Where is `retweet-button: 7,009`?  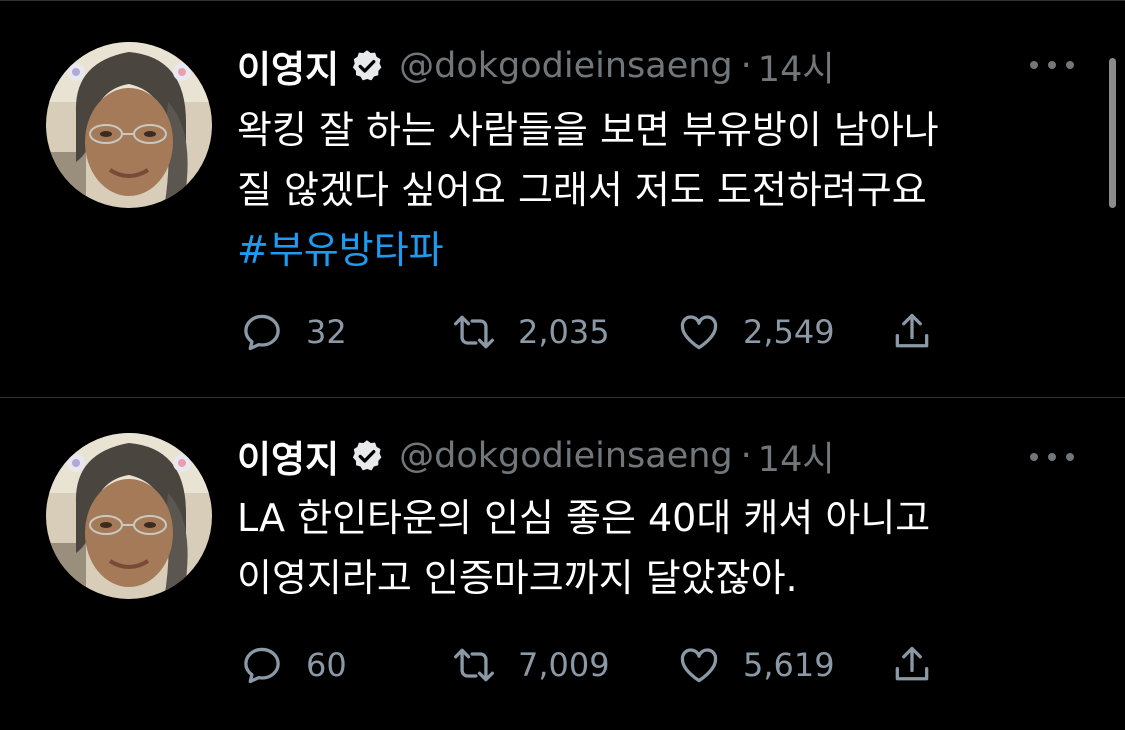 retweet-button: 7,009 is located at coordinates (531, 665).